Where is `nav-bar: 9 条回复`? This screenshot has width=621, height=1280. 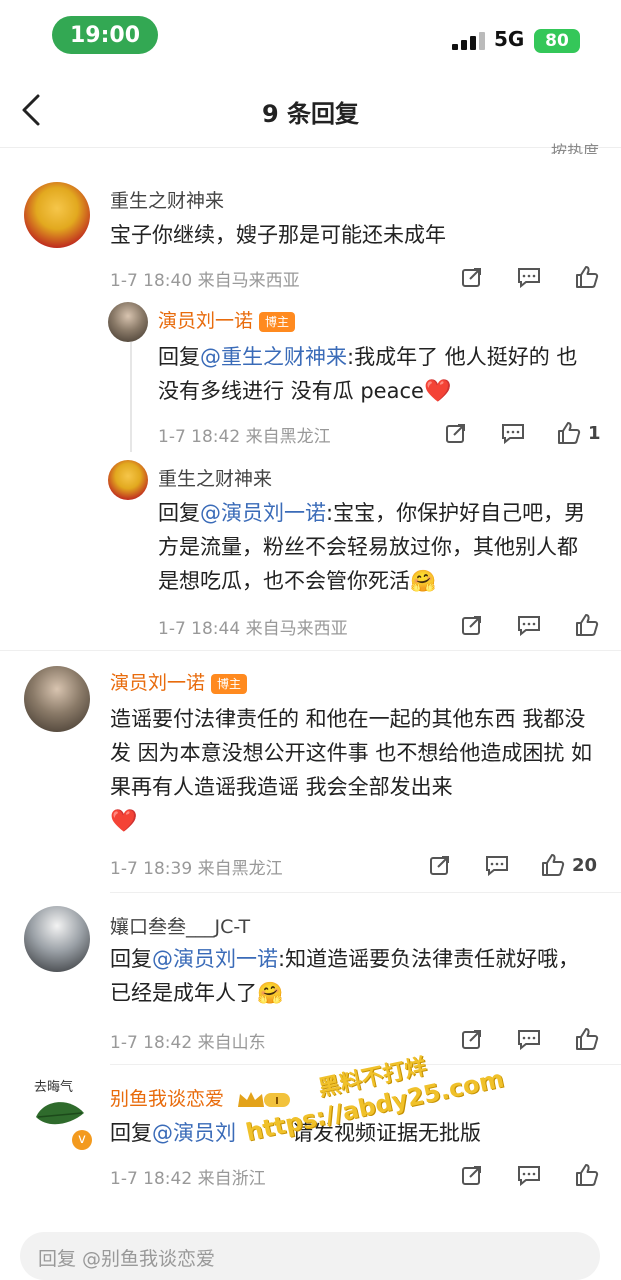 nav-bar: 9 条回复 is located at coordinates (310, 110).